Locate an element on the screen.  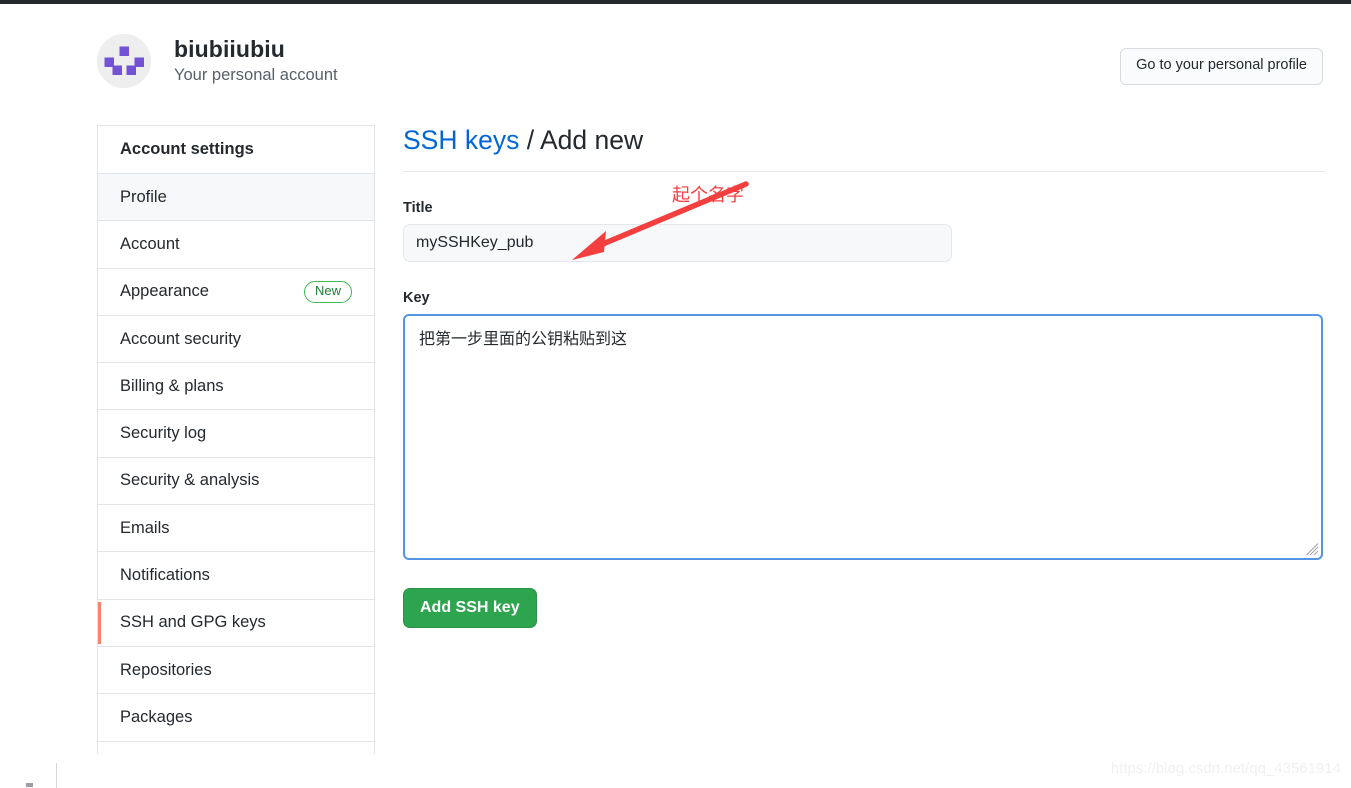
sidebar-item-label: Security log is located at coordinates (163, 433).